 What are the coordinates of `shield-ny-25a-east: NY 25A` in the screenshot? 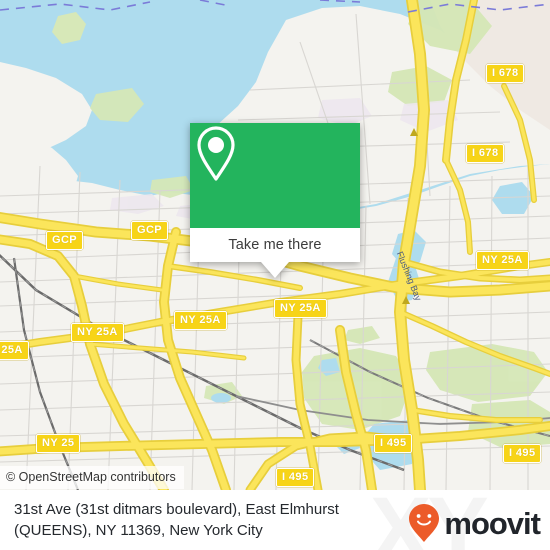 It's located at (502, 260).